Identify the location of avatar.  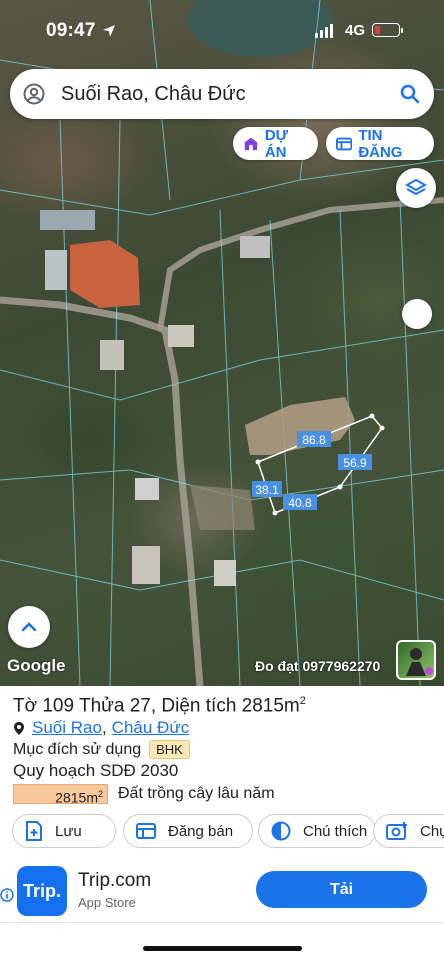
(416, 660).